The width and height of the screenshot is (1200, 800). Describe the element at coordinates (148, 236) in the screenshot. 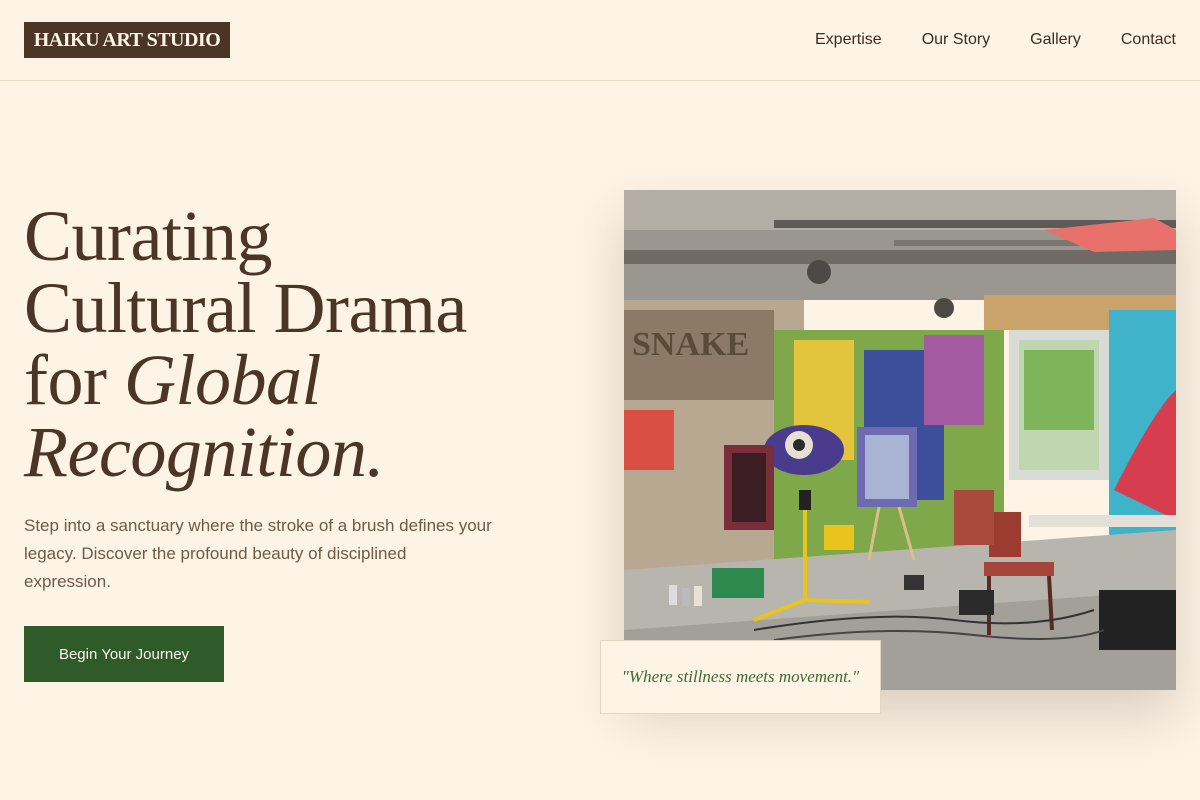

I see `hero-title-line-1: Curating` at that location.